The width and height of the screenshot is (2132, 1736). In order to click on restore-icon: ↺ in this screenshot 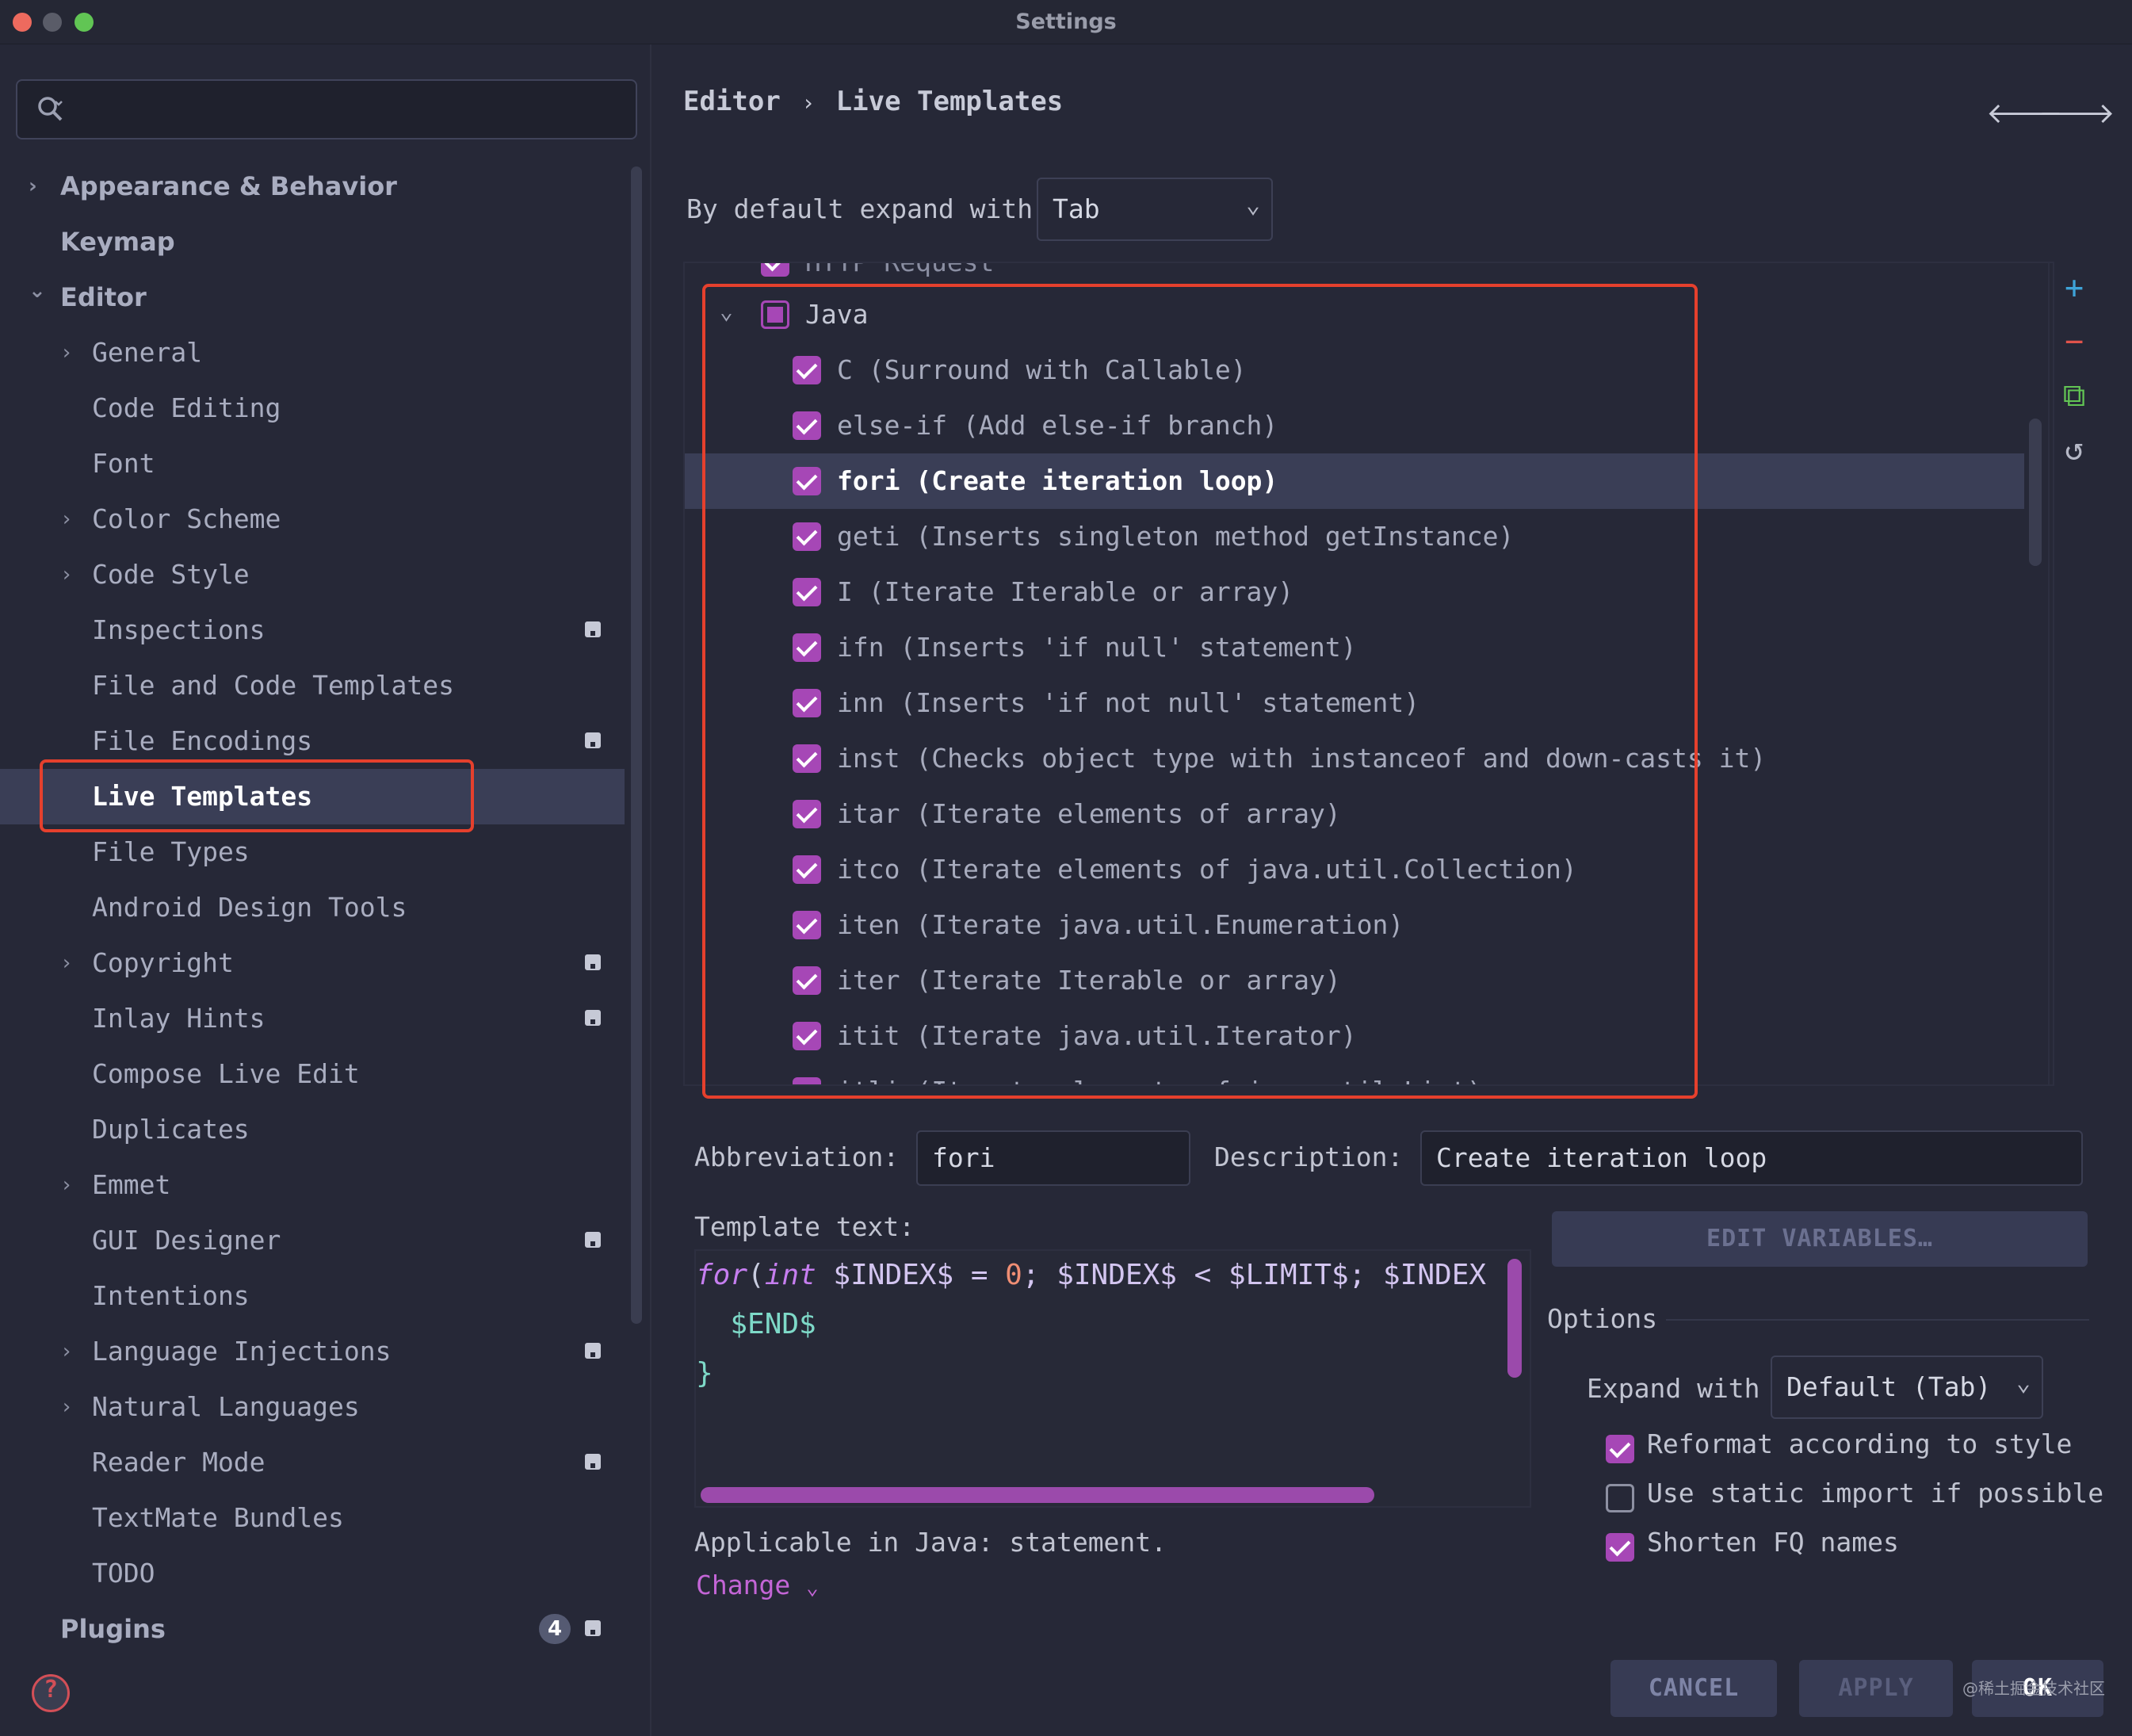, I will do `click(2074, 449)`.